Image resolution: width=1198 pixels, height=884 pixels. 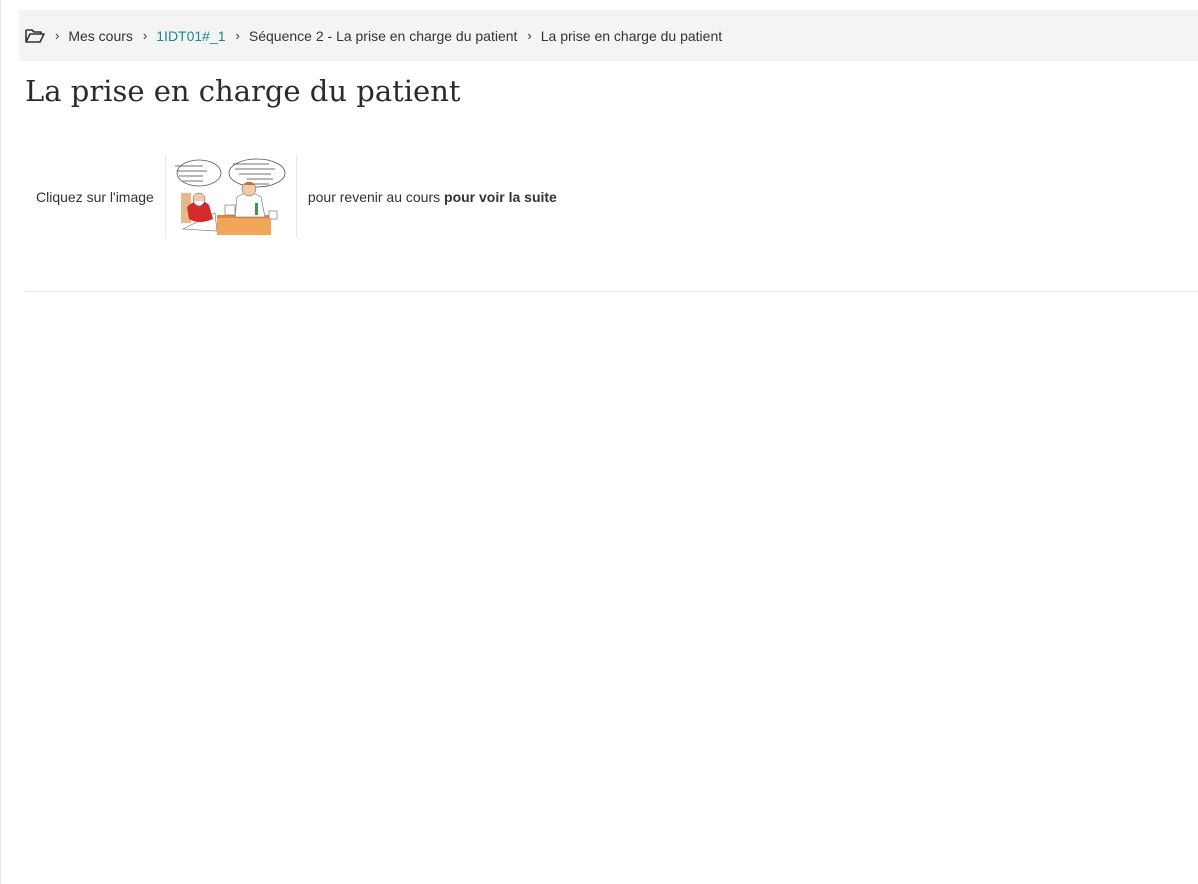 I want to click on page-title: La prise en charge du patient, so click(x=243, y=91).